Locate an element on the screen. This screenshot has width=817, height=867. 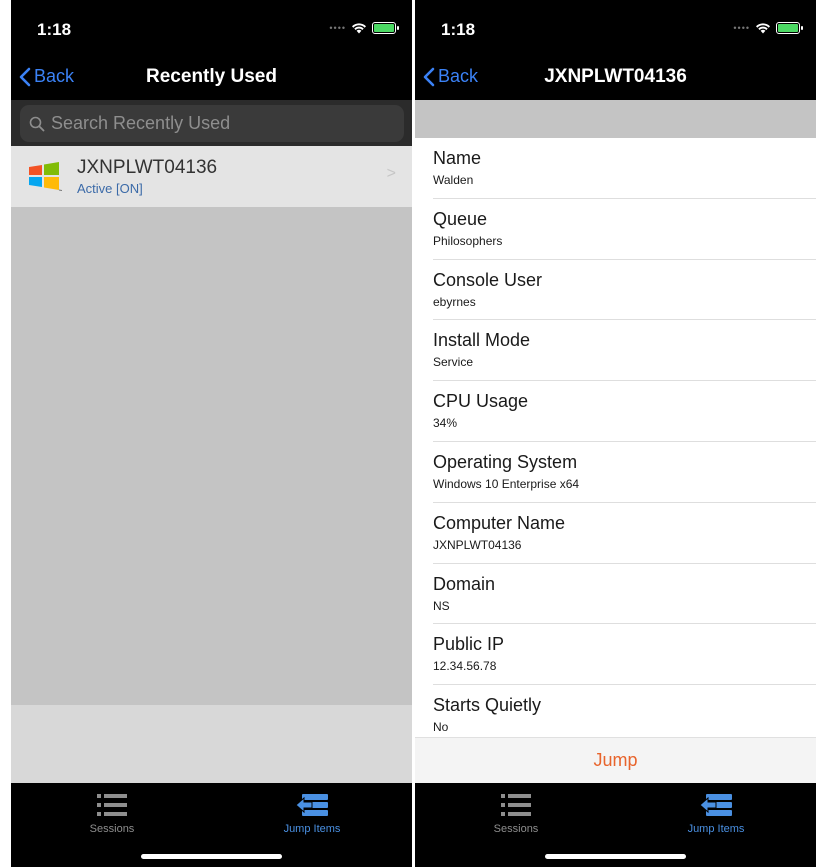
nav-bar: Back JXNPLWT04136 is located at coordinates (615, 78).